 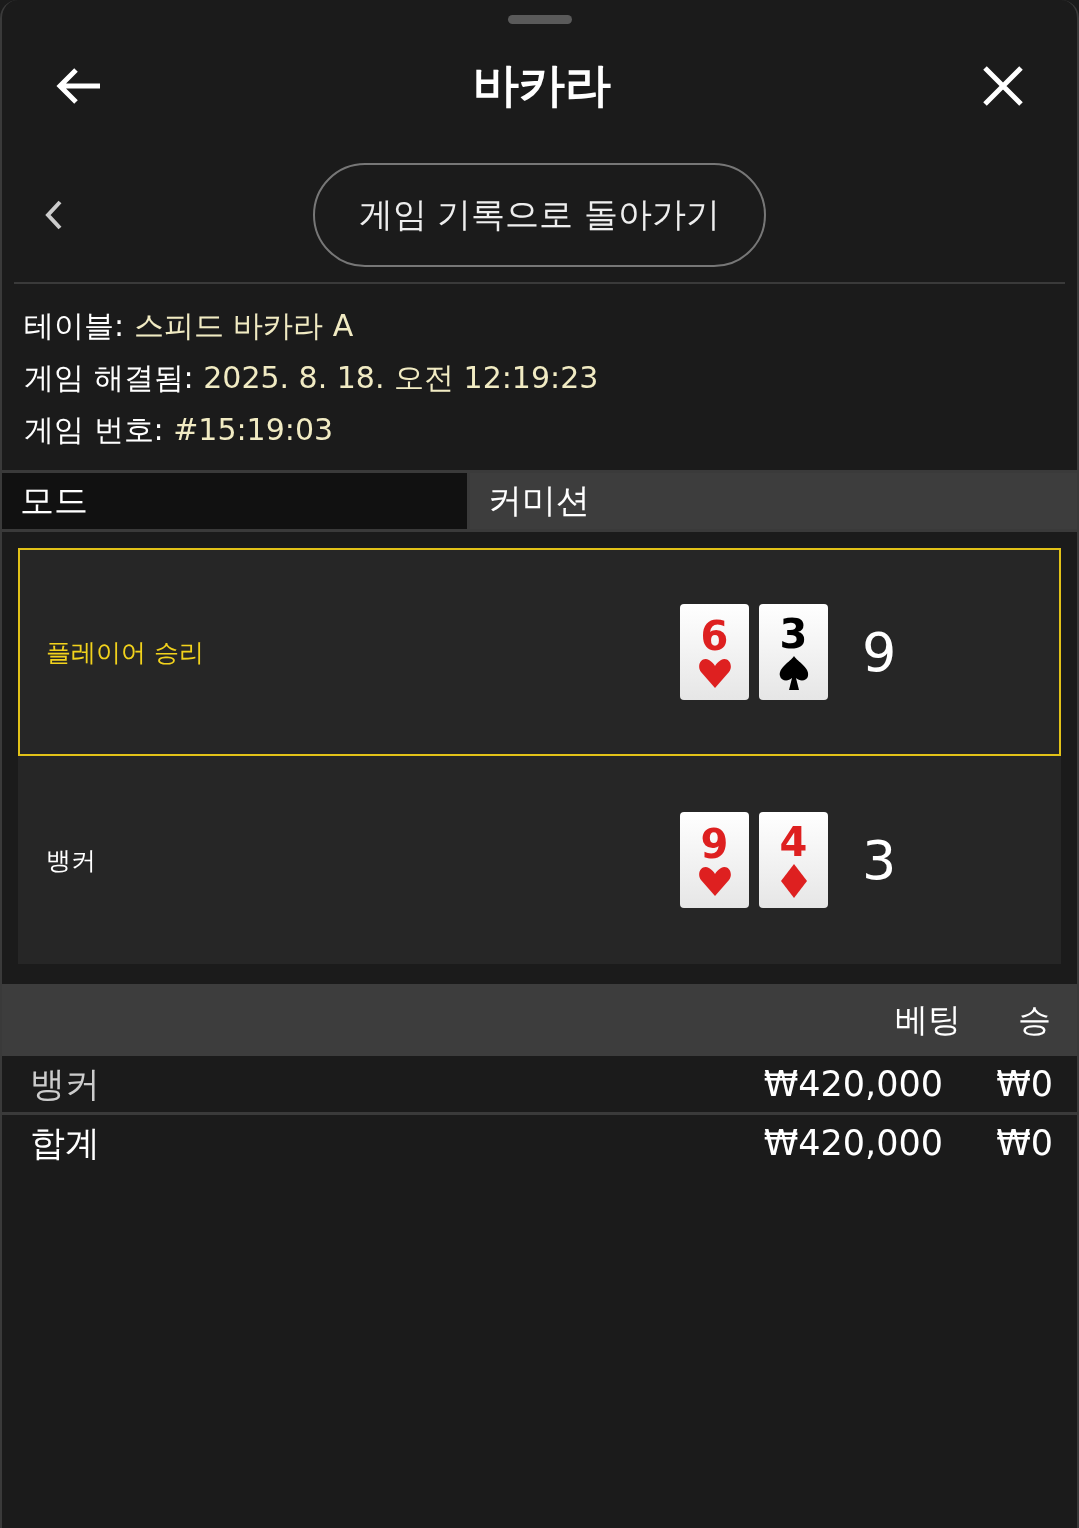 What do you see at coordinates (189, 326) in the screenshot?
I see `info-line: 테이블: 스피드 바카라 A` at bounding box center [189, 326].